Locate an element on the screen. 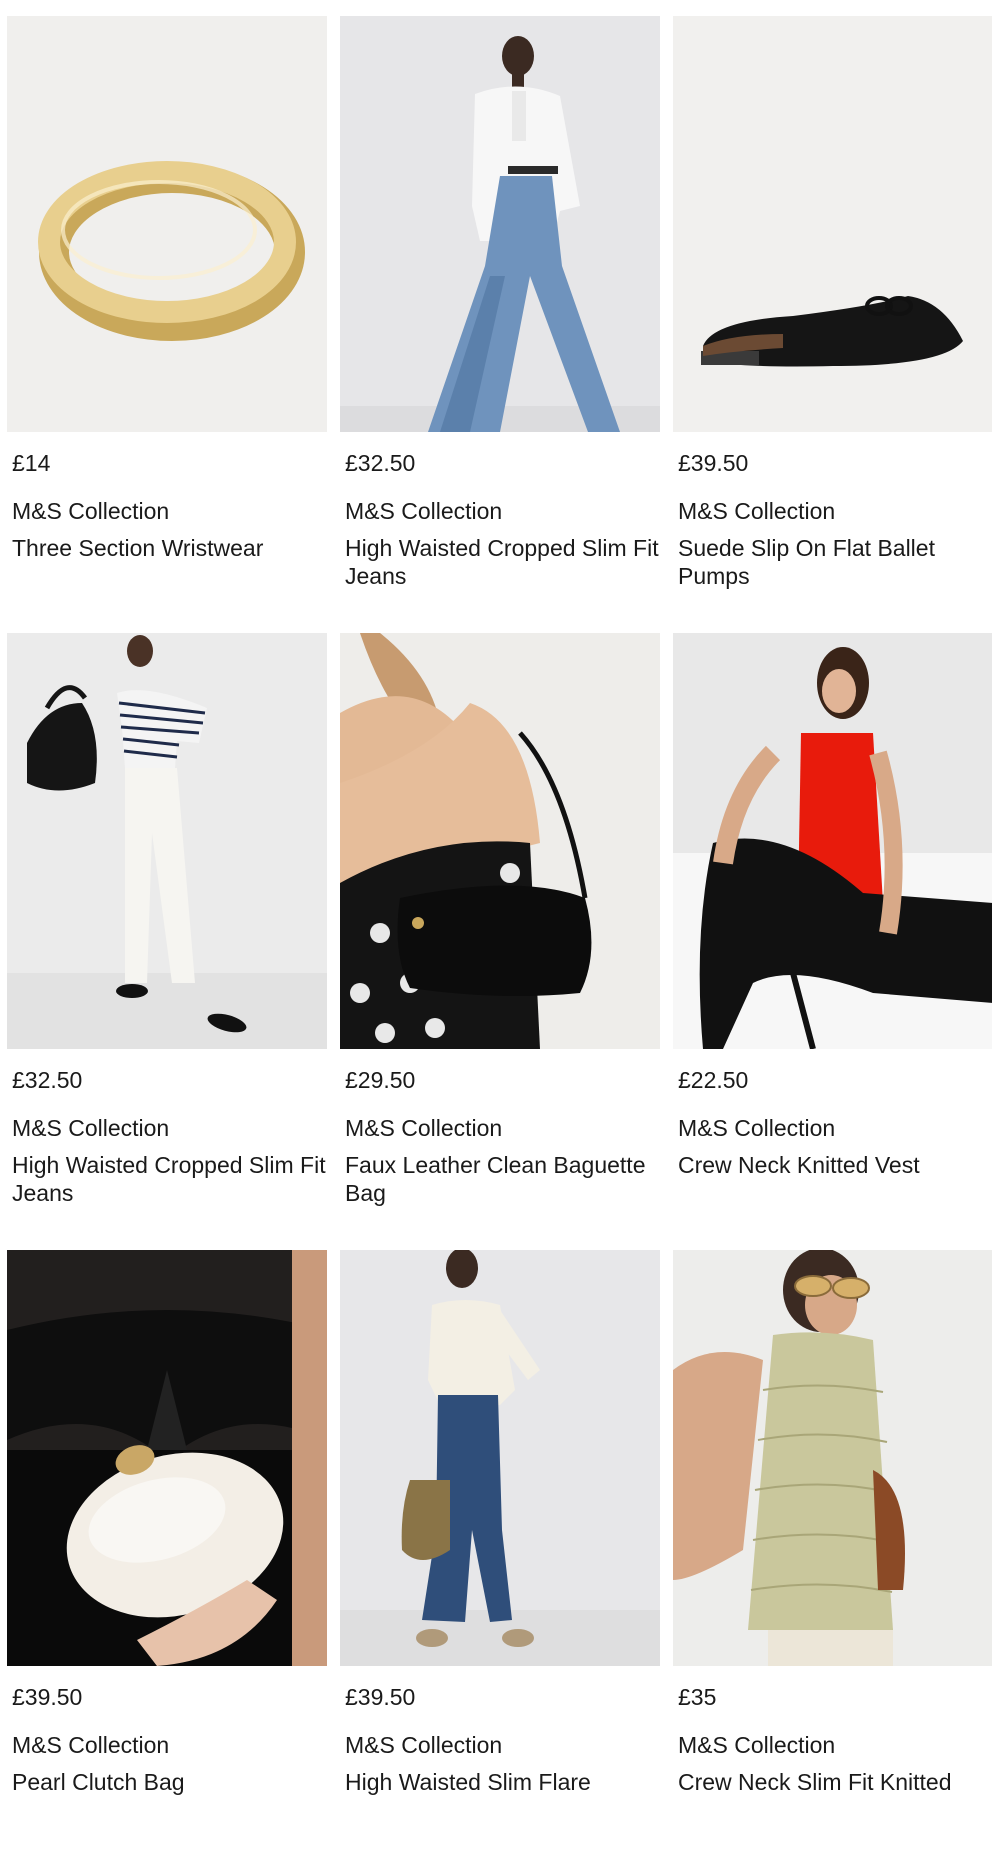  product-title: Faux Leather Clean Baguette Bag is located at coordinates (504, 1179).